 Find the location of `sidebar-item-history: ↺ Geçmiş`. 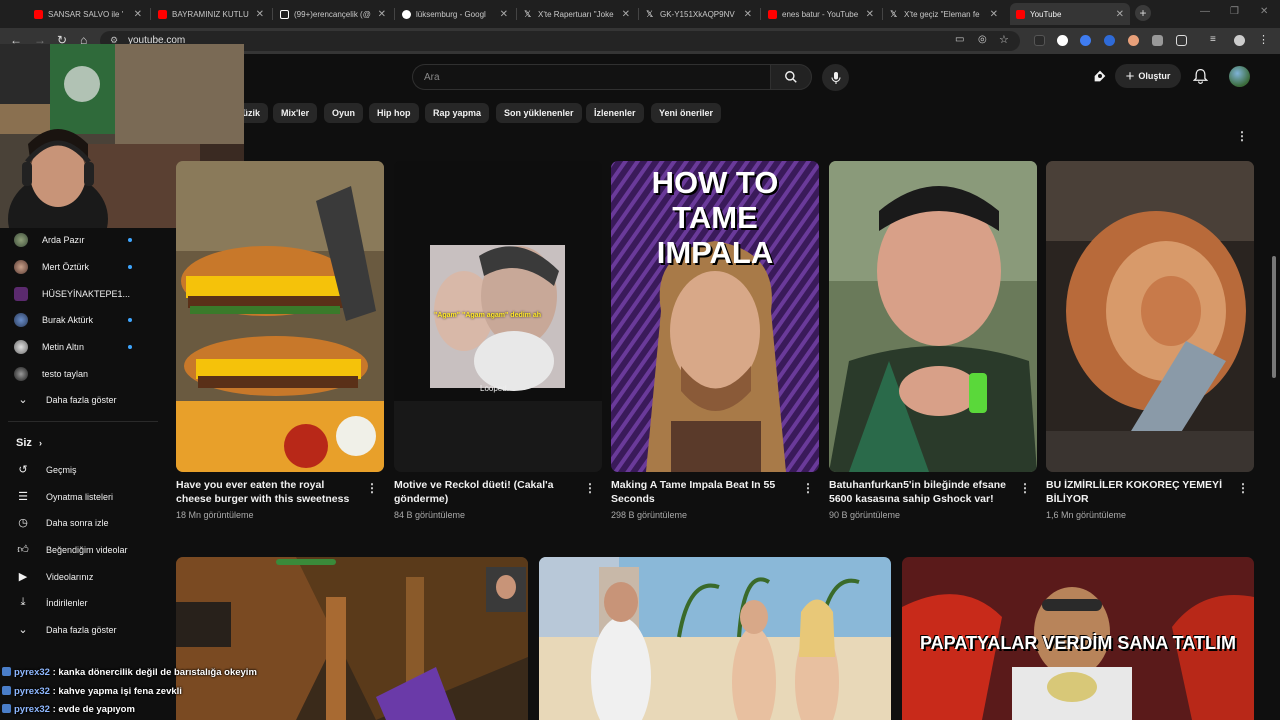

sidebar-item-history: ↺ Geçmiş is located at coordinates (45, 469).